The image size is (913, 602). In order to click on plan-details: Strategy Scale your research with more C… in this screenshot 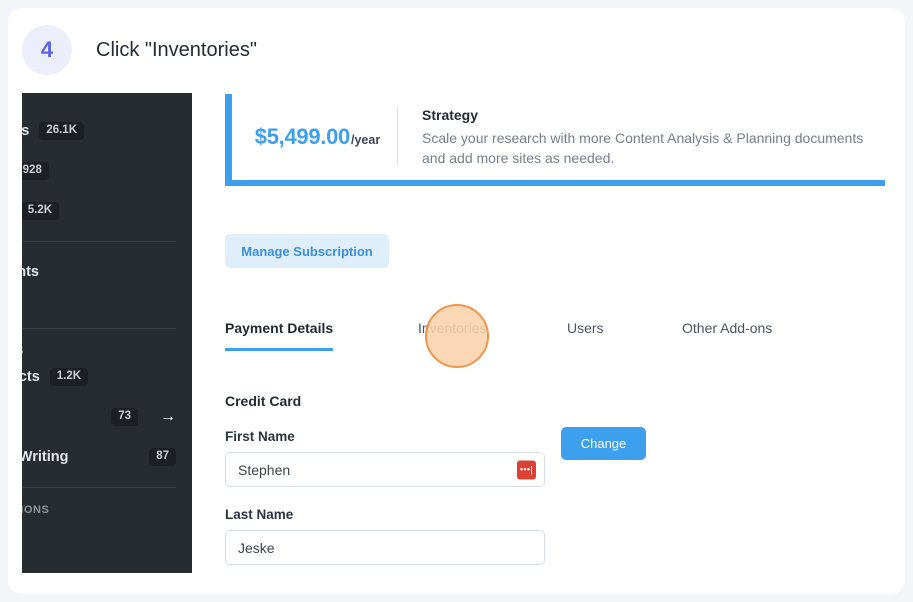, I will do `click(641, 137)`.